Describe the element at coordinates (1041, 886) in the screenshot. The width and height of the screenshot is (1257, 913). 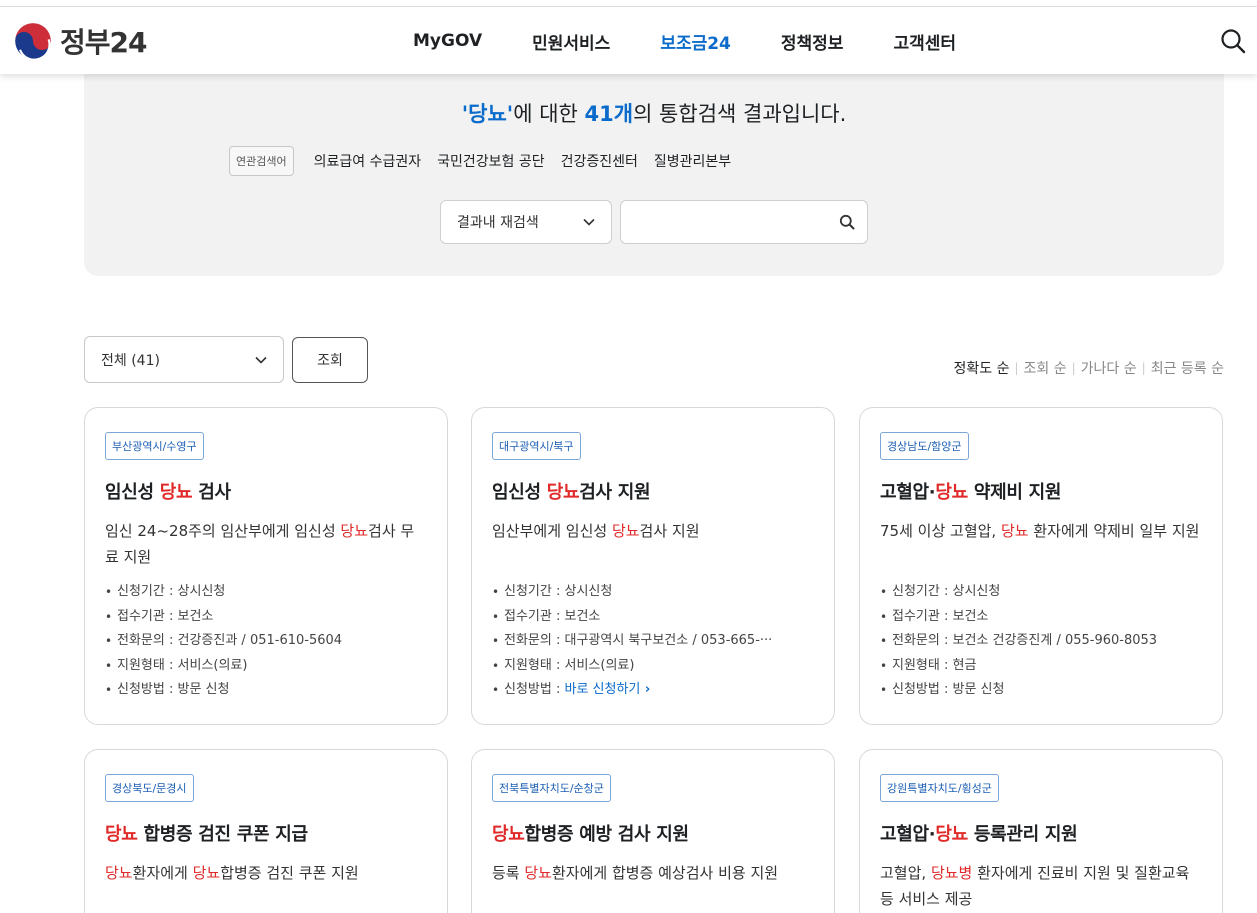
I see `card-description: 고혈압, 당뇨병 환자에게 진료비 지원 및 질환교육 등 서비스 제공` at that location.